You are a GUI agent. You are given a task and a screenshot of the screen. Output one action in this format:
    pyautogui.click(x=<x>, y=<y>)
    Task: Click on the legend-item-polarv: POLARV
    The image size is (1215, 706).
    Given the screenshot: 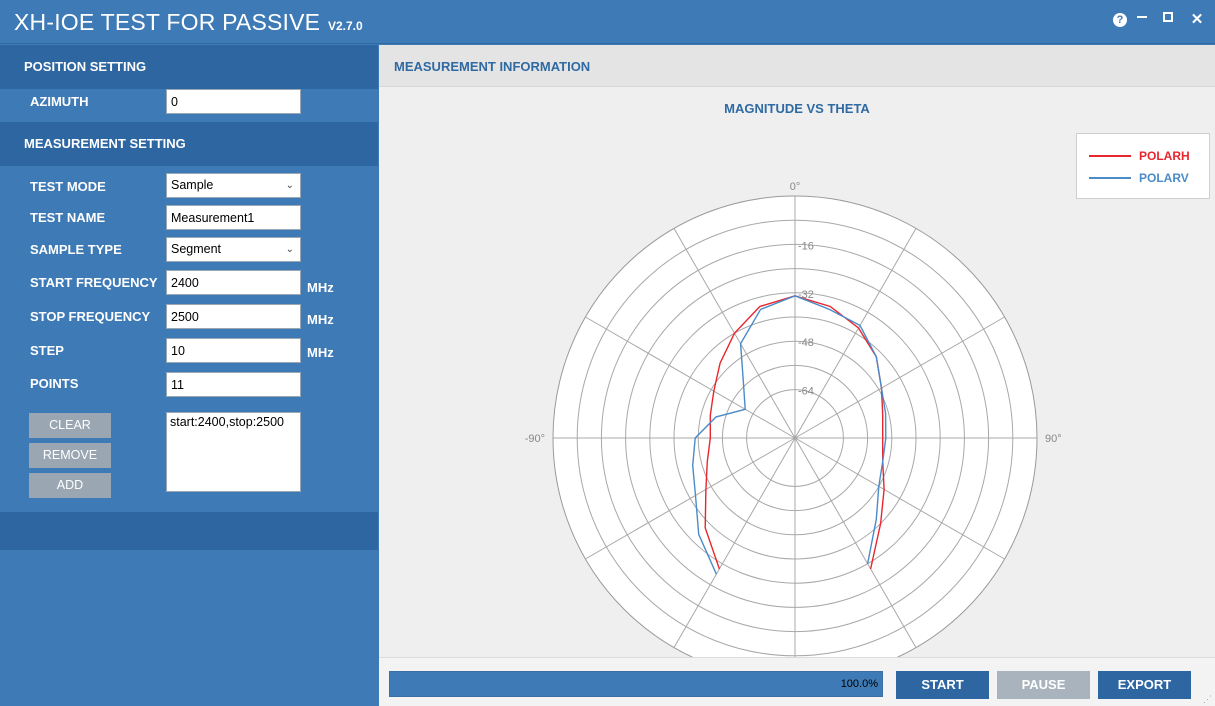 What is the action you would take?
    pyautogui.click(x=1139, y=178)
    